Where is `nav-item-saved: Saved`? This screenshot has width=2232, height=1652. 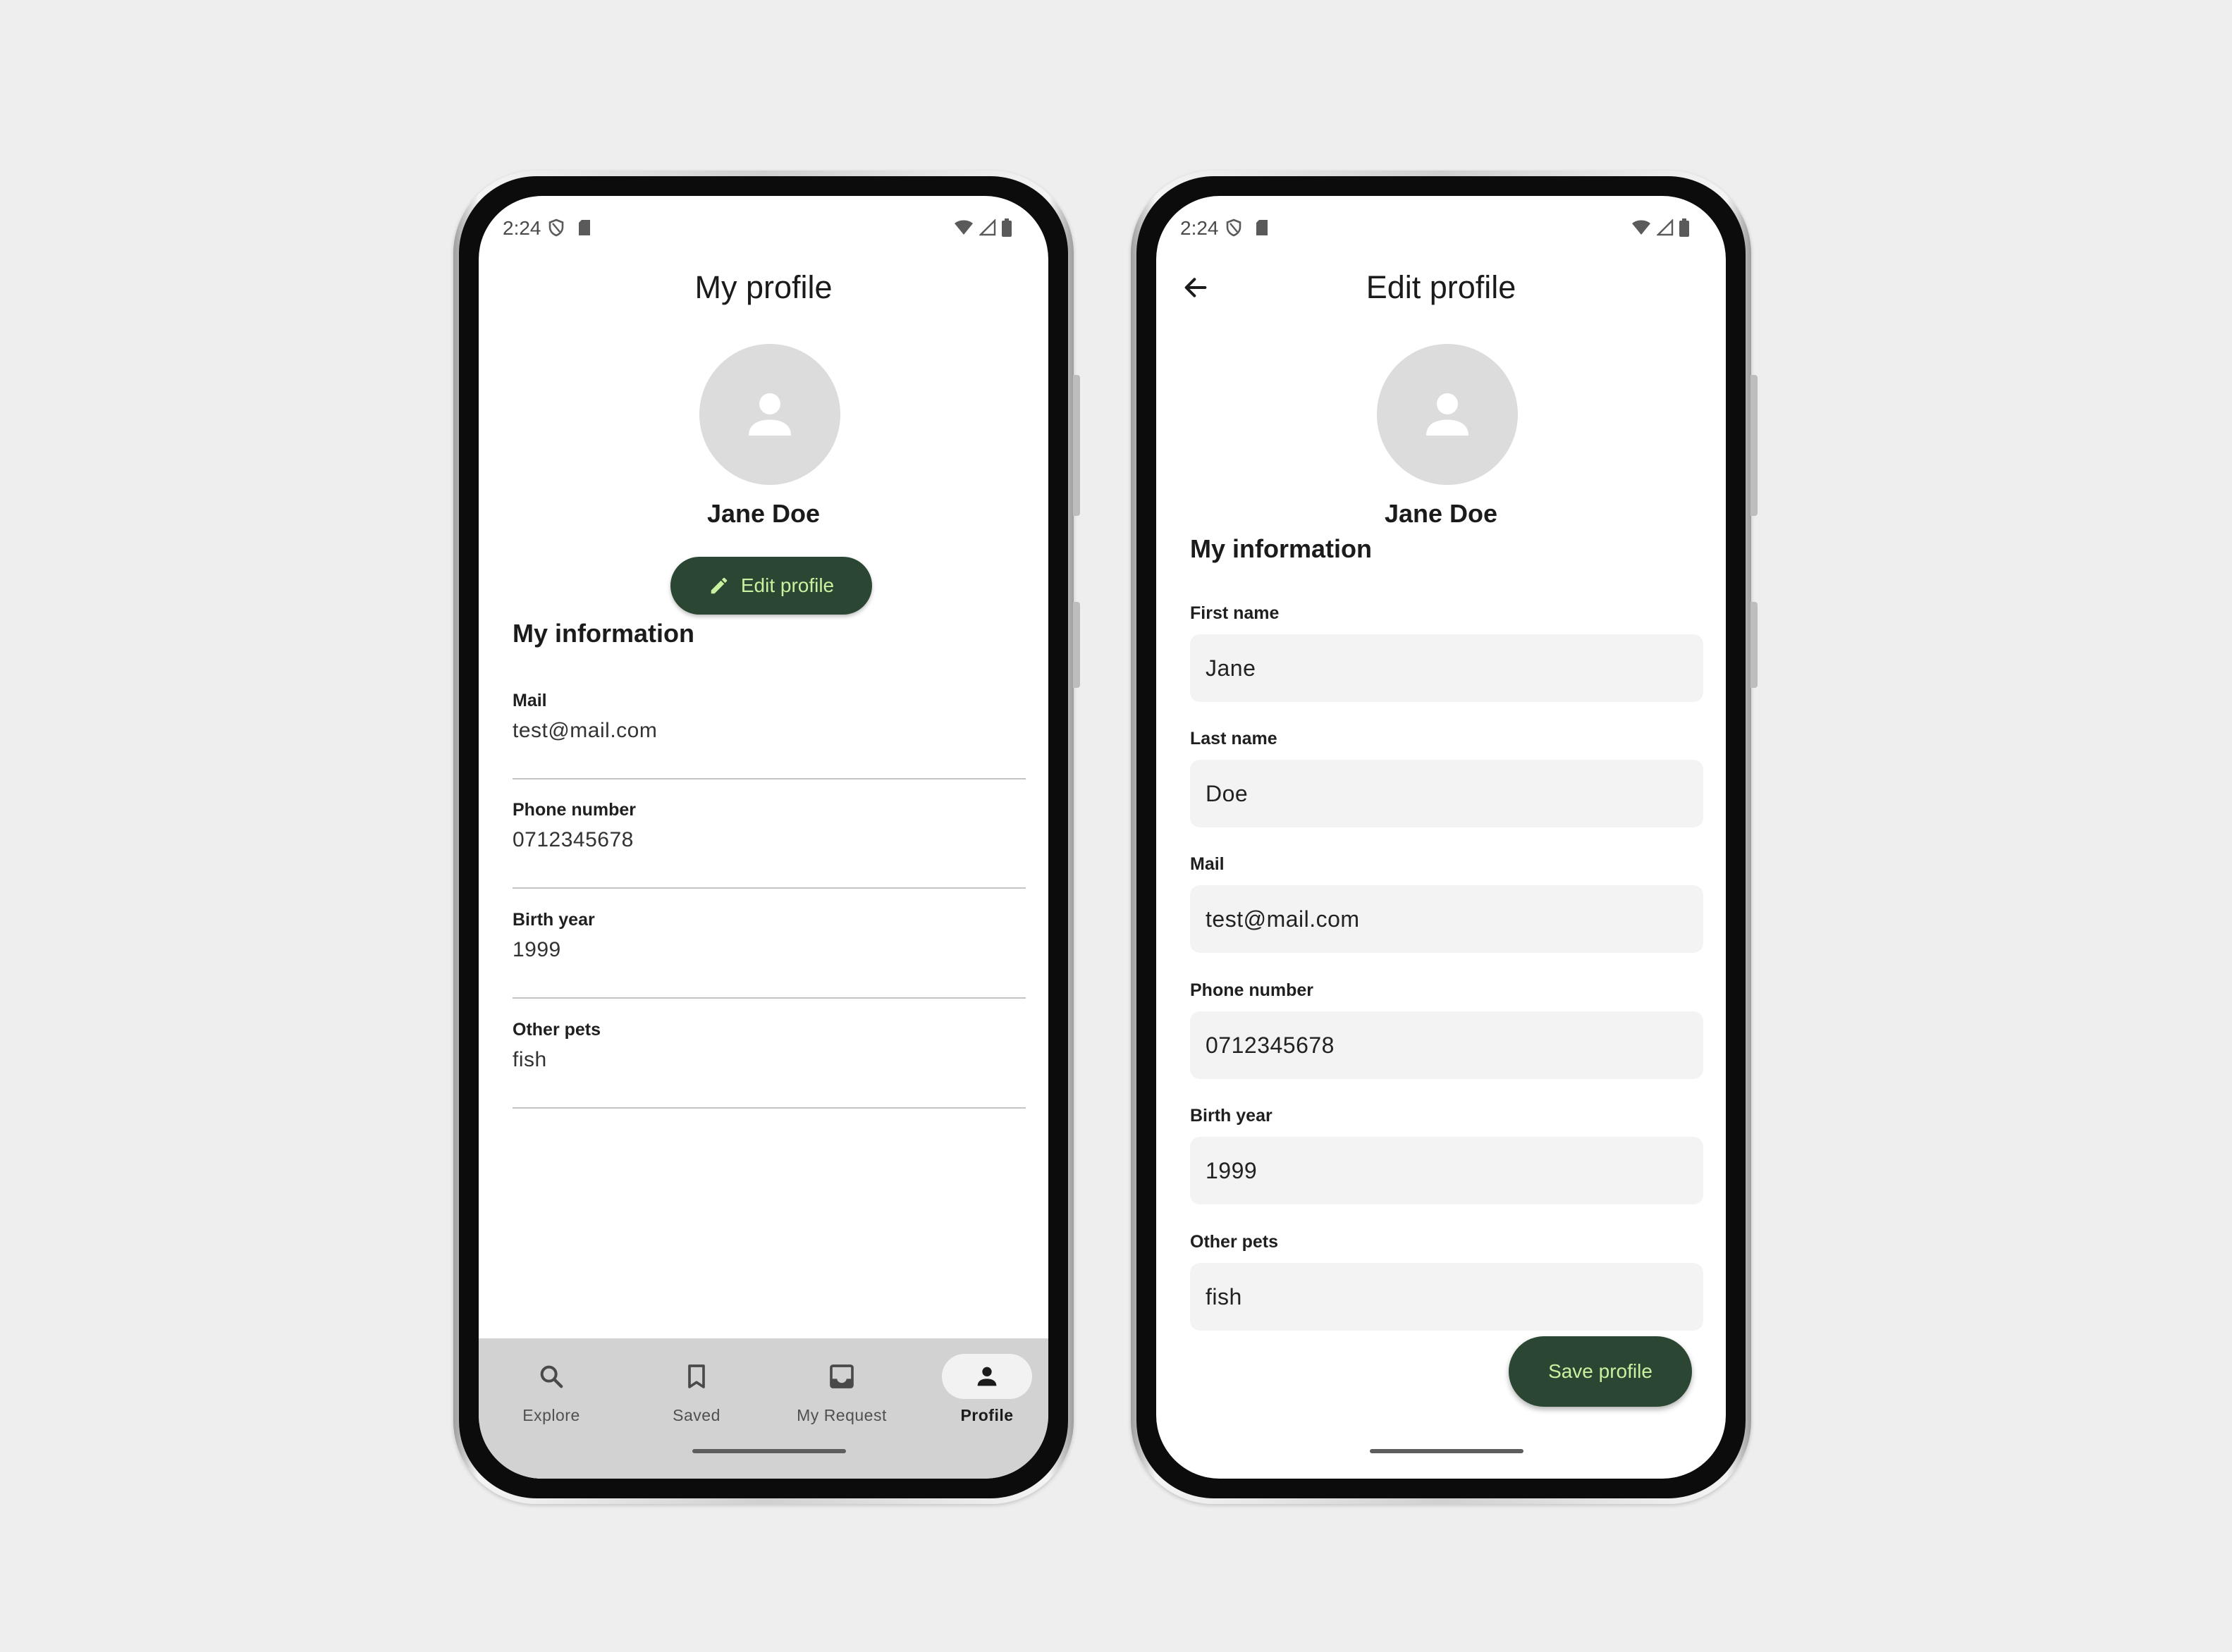 nav-item-saved: Saved is located at coordinates (696, 1391).